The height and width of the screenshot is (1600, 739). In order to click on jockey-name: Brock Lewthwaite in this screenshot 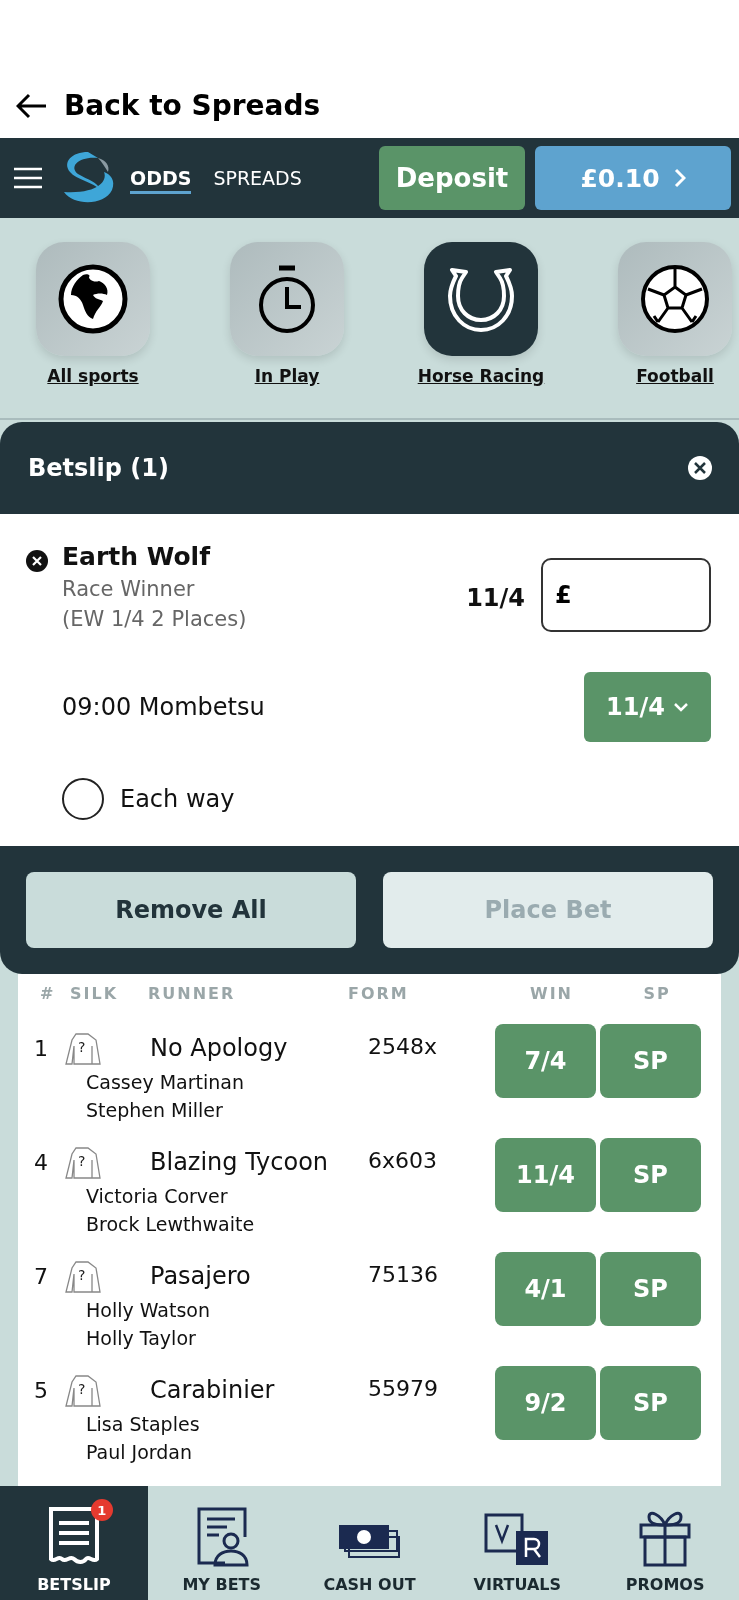, I will do `click(170, 1225)`.